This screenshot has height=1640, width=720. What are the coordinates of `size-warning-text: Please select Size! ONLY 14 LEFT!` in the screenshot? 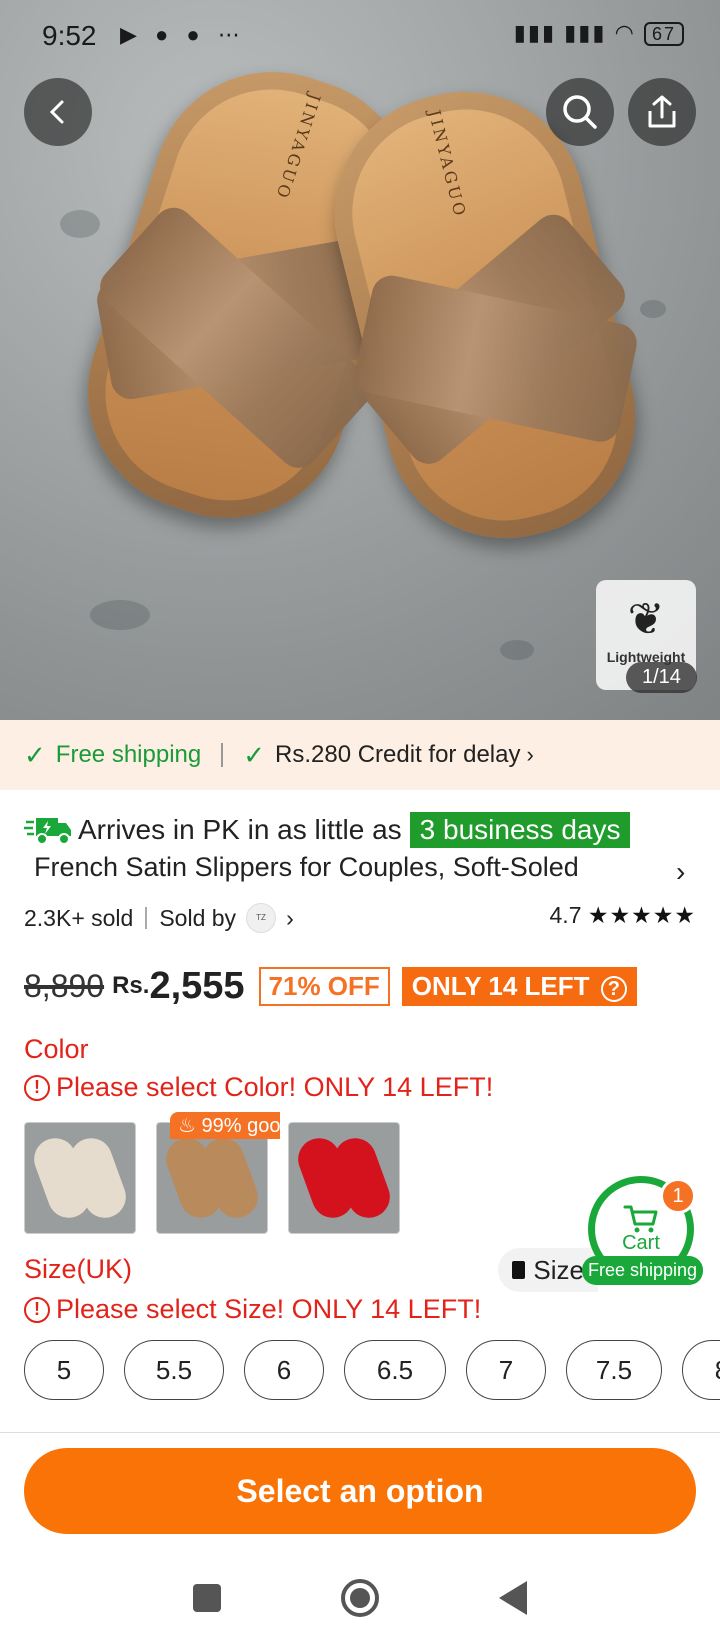 It's located at (269, 1309).